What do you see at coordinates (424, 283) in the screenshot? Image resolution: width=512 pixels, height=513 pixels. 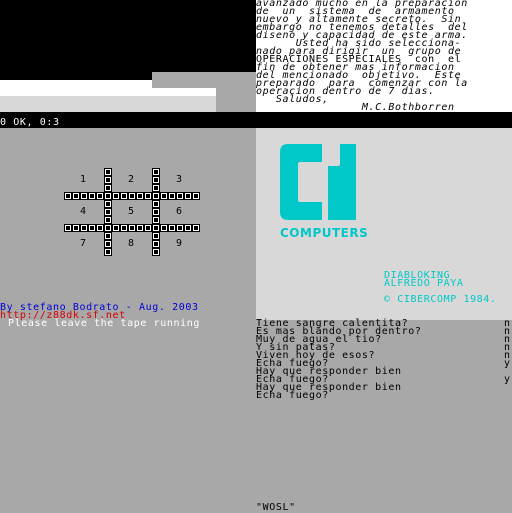 I see `author-name: ALFREDO PAYA` at bounding box center [424, 283].